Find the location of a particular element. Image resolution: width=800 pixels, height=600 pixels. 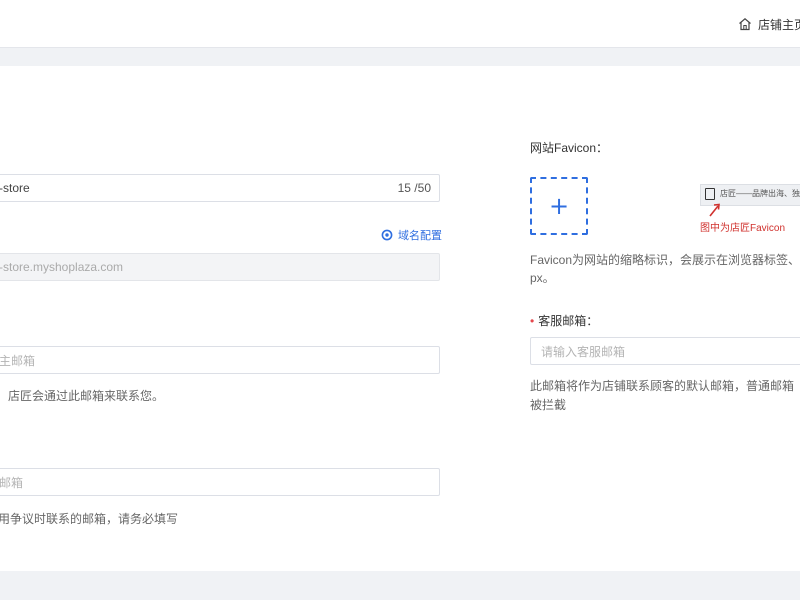

gear-icon is located at coordinates (387, 235).